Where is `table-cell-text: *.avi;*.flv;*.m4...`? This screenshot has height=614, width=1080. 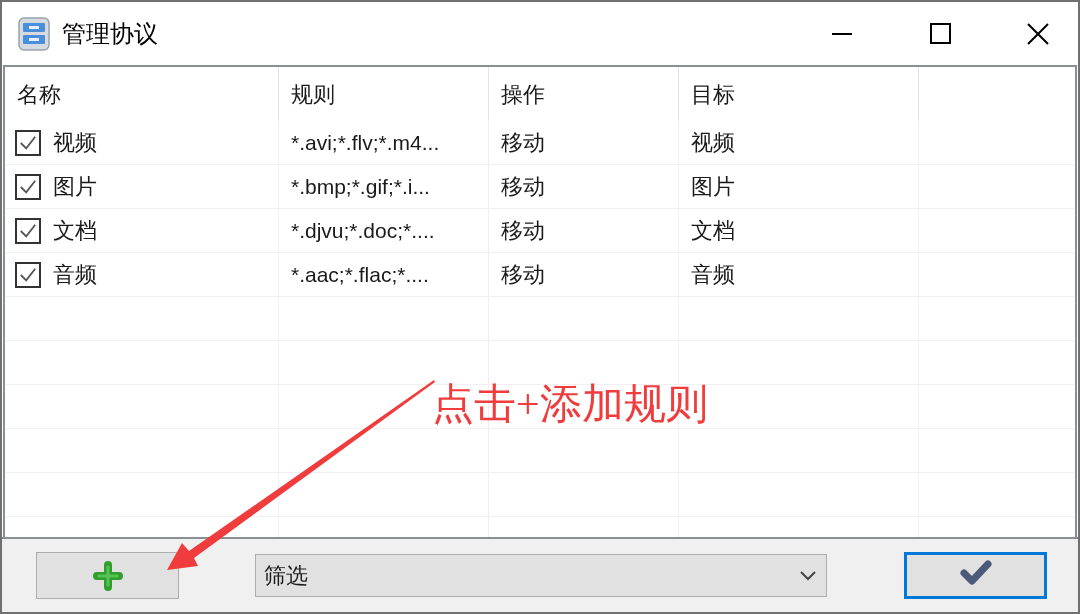
table-cell-text: *.avi;*.flv;*.m4... is located at coordinates (365, 142).